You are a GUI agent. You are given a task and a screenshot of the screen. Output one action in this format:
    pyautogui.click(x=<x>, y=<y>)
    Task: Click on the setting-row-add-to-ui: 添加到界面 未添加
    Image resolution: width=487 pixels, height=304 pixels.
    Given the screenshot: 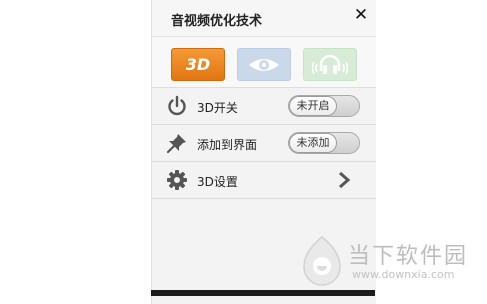 What is the action you would take?
    pyautogui.click(x=264, y=143)
    